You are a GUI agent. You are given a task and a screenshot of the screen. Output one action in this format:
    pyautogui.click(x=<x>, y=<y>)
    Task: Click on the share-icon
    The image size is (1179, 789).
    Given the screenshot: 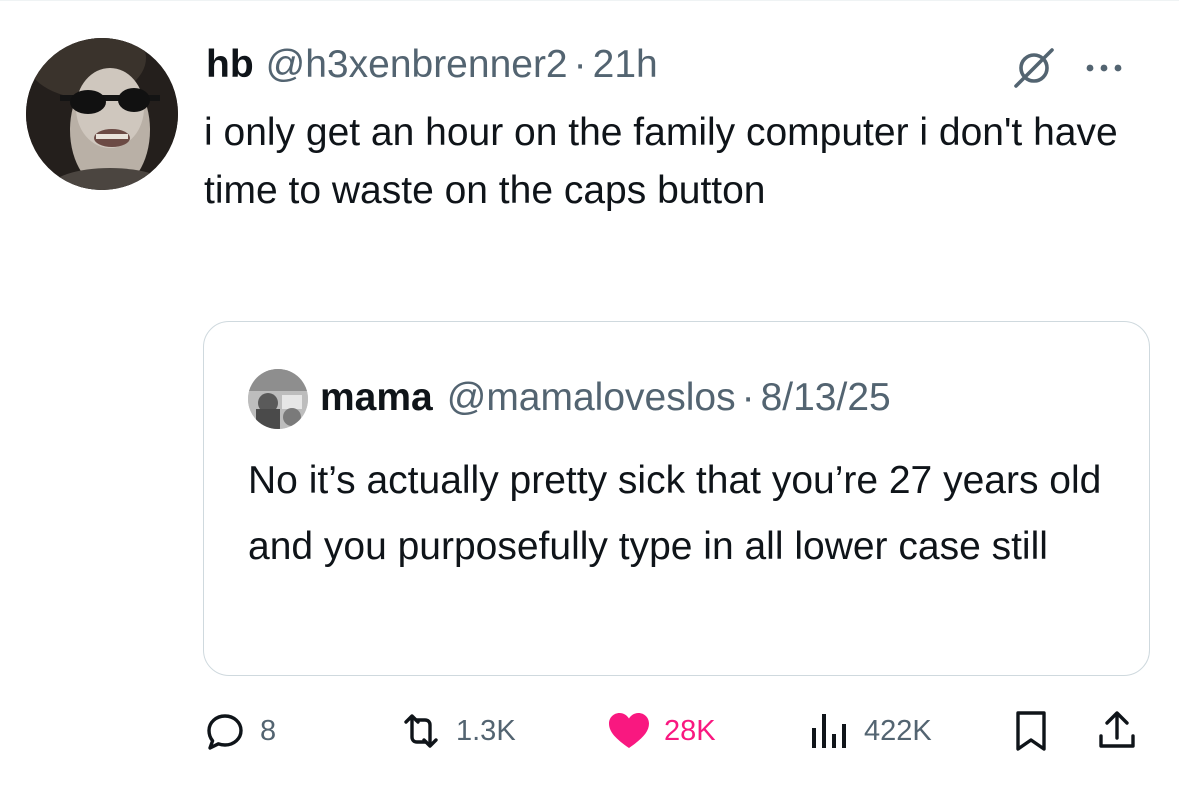 What is the action you would take?
    pyautogui.click(x=1117, y=729)
    